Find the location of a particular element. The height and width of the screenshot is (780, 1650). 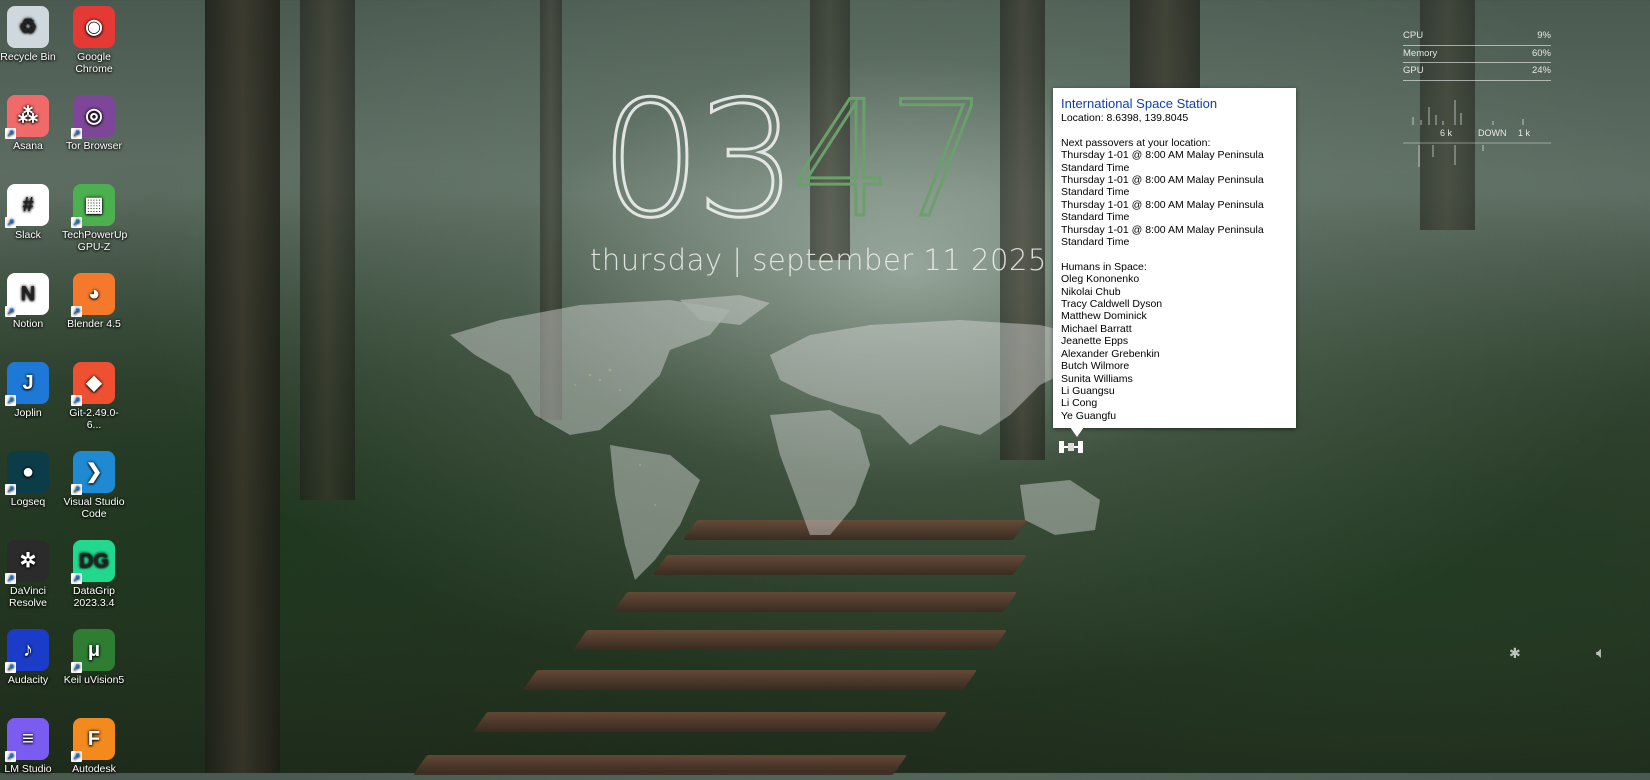

monitor-label: GPU is located at coordinates (1413, 70).